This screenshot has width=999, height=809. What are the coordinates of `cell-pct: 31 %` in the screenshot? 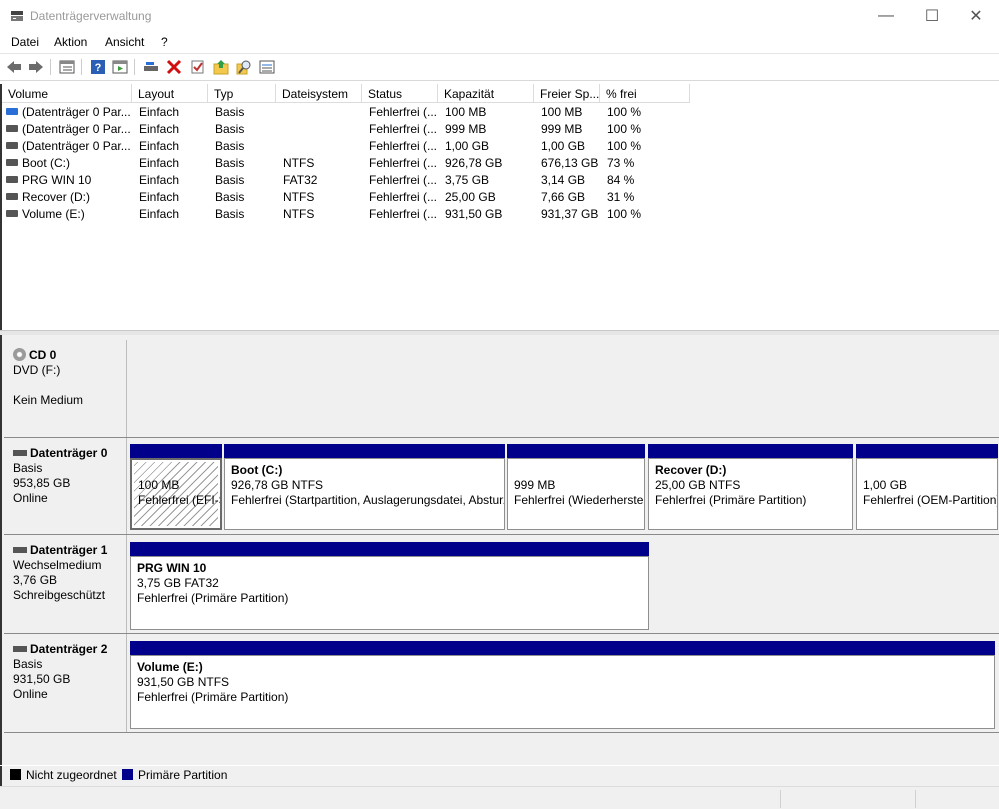 It's located at (621, 197).